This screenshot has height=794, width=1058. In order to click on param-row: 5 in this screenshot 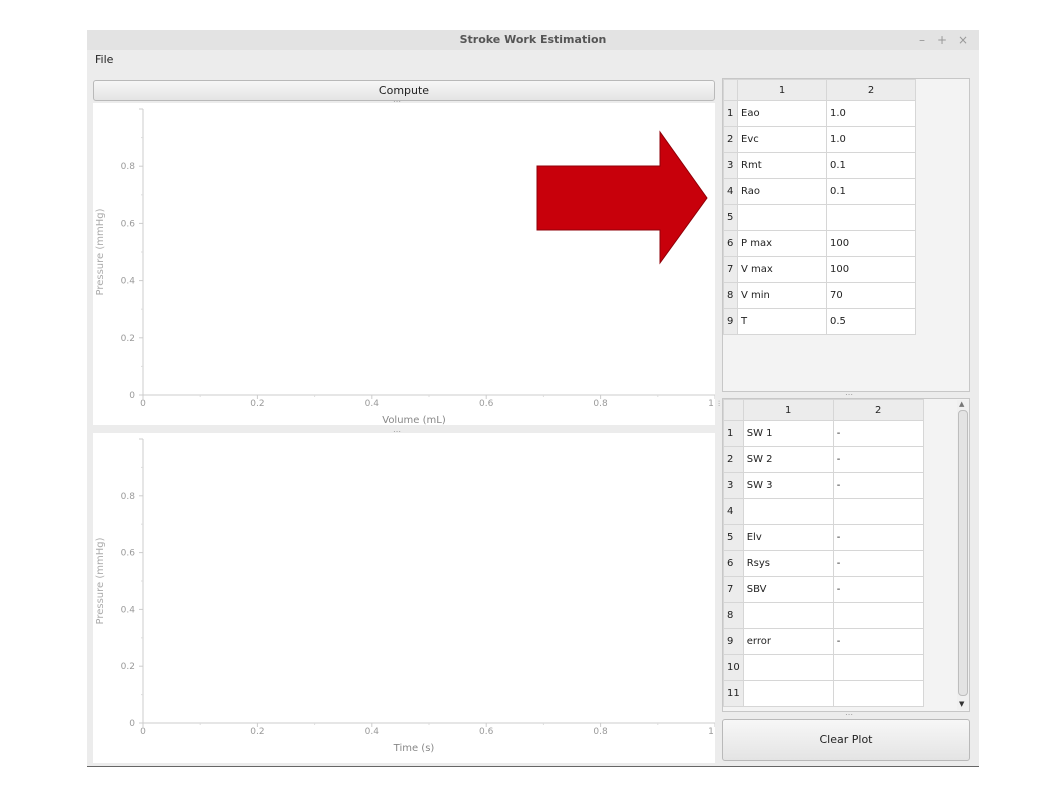, I will do `click(819, 217)`.